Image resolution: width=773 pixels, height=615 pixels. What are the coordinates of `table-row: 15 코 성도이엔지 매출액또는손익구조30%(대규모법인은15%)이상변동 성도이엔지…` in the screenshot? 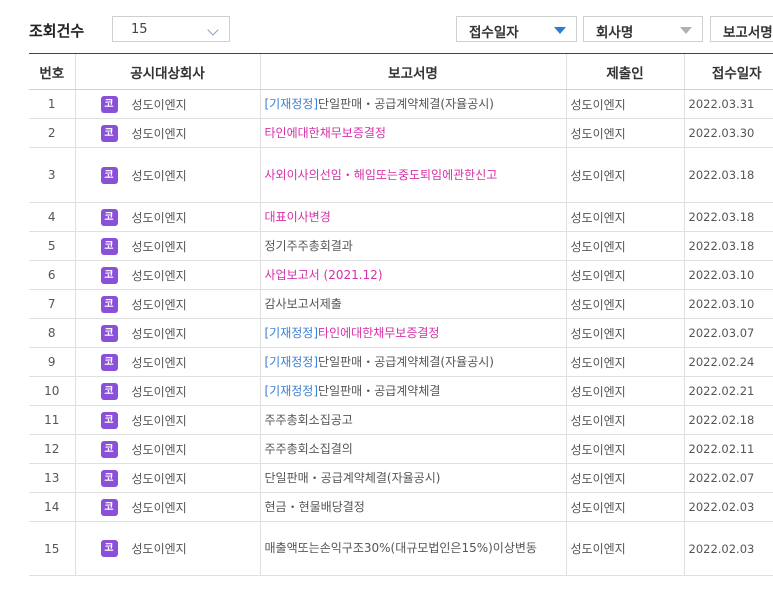 It's located at (401, 548).